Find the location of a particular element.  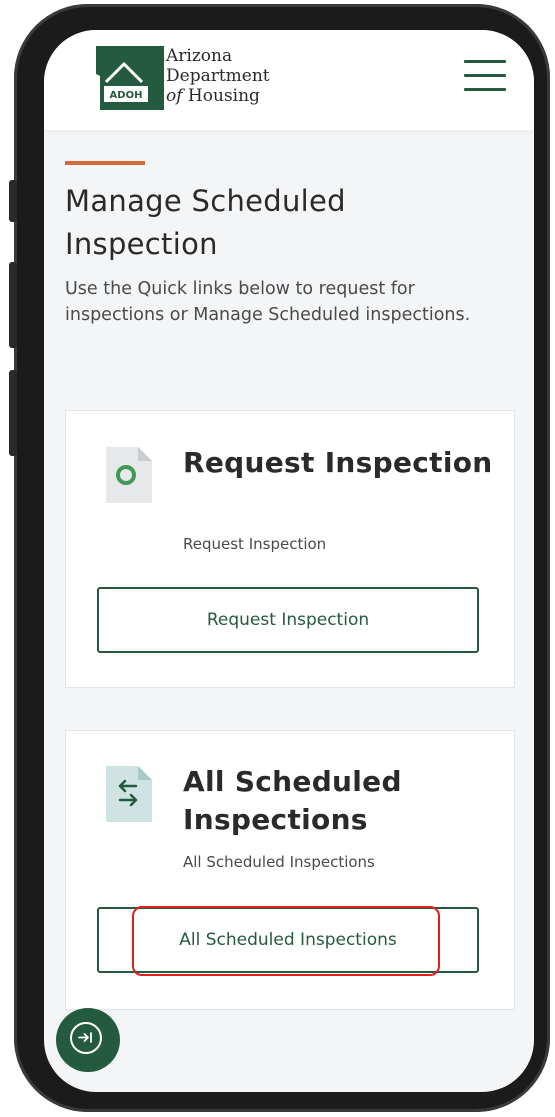

request-inspection-button: Request Inspection is located at coordinates (288, 620).